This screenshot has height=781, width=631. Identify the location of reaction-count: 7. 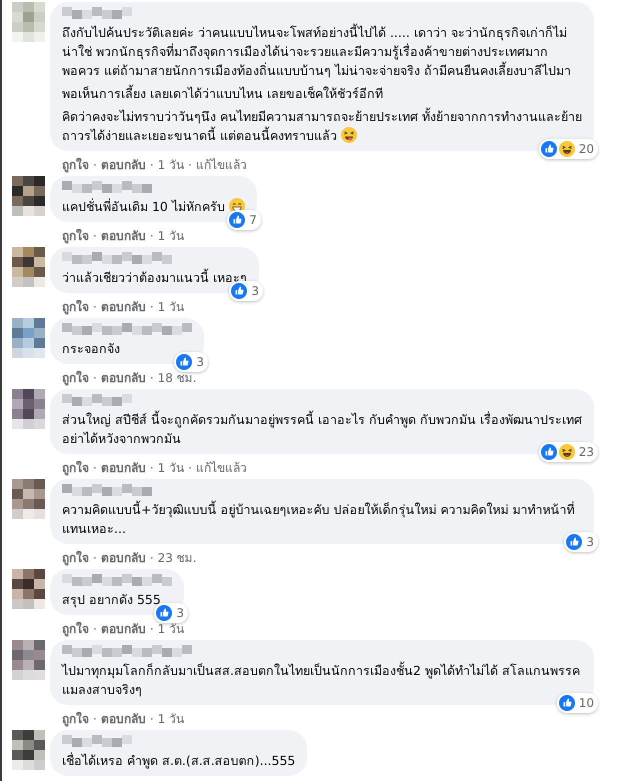
(252, 220).